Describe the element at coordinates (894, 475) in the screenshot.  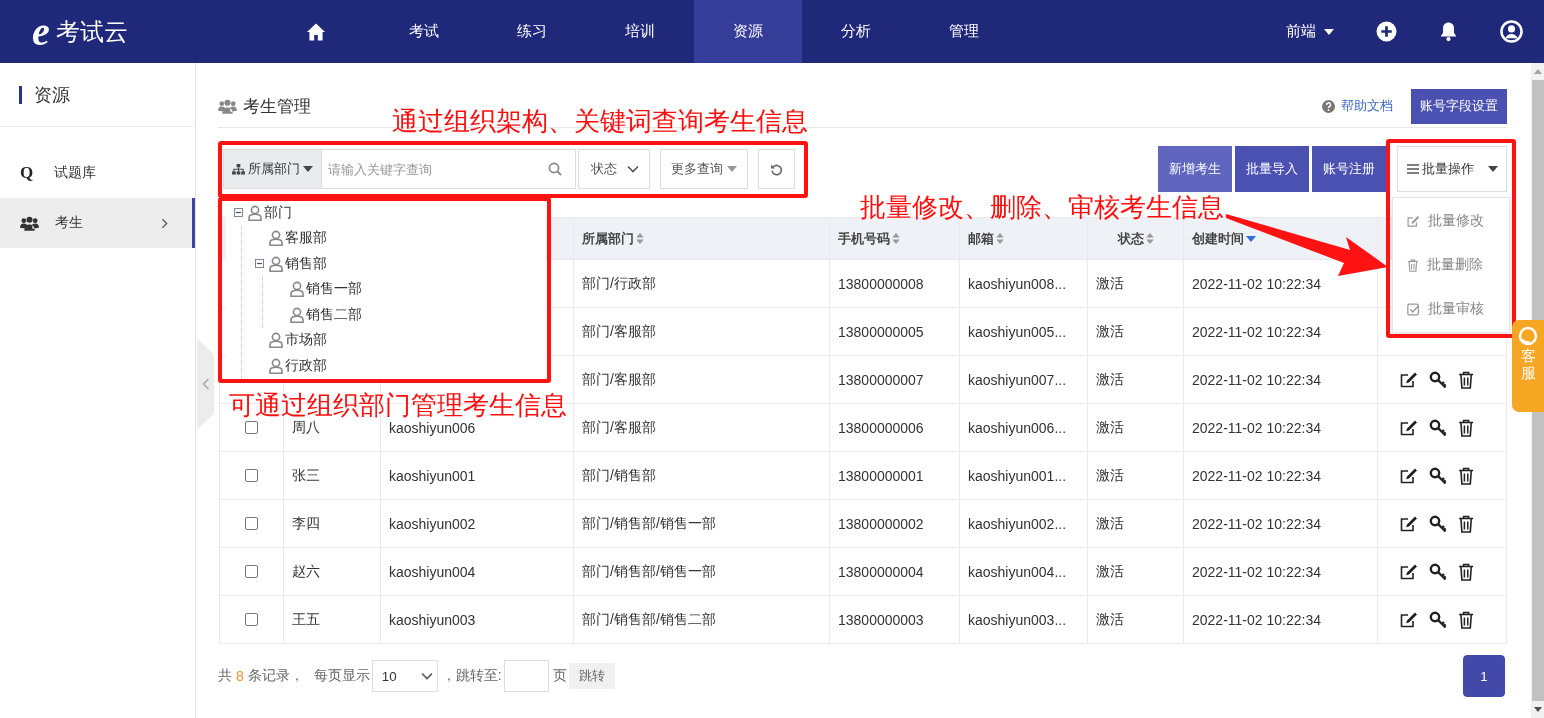
I see `table-cell: 13800000001` at that location.